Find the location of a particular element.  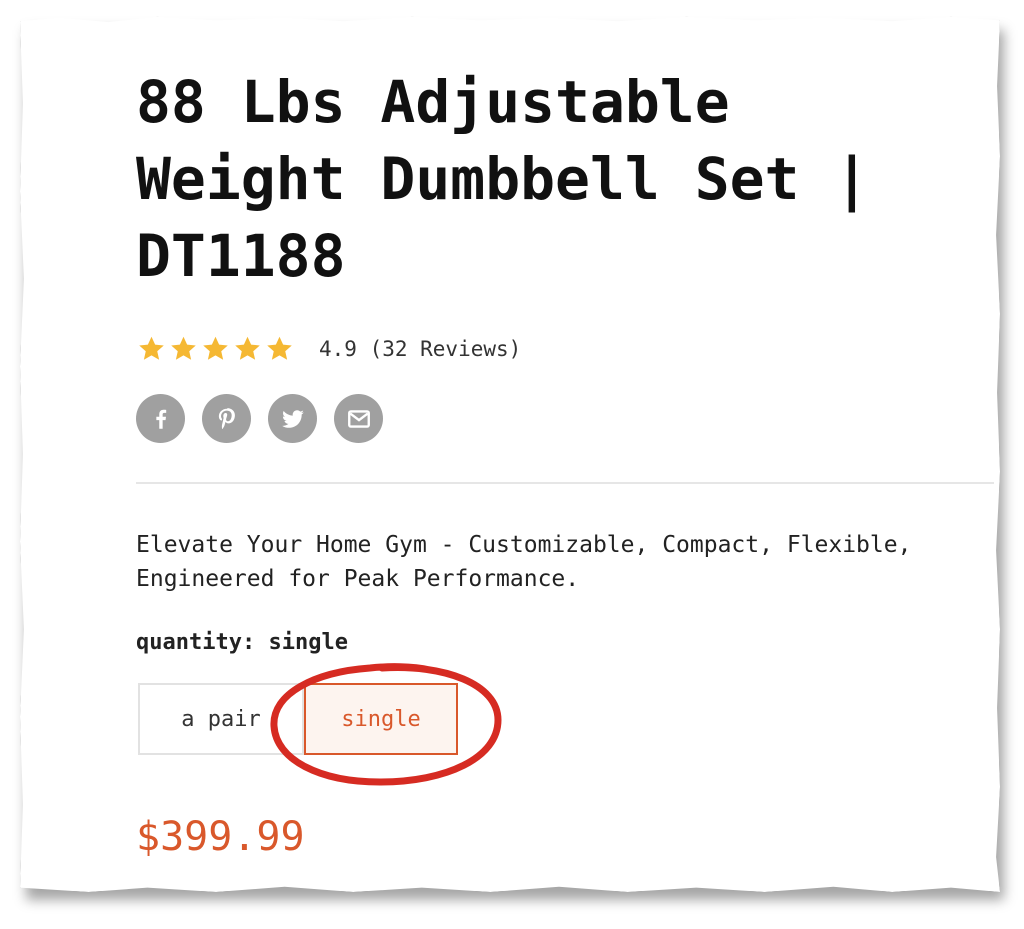

quantity-option-single: single is located at coordinates (381, 719).